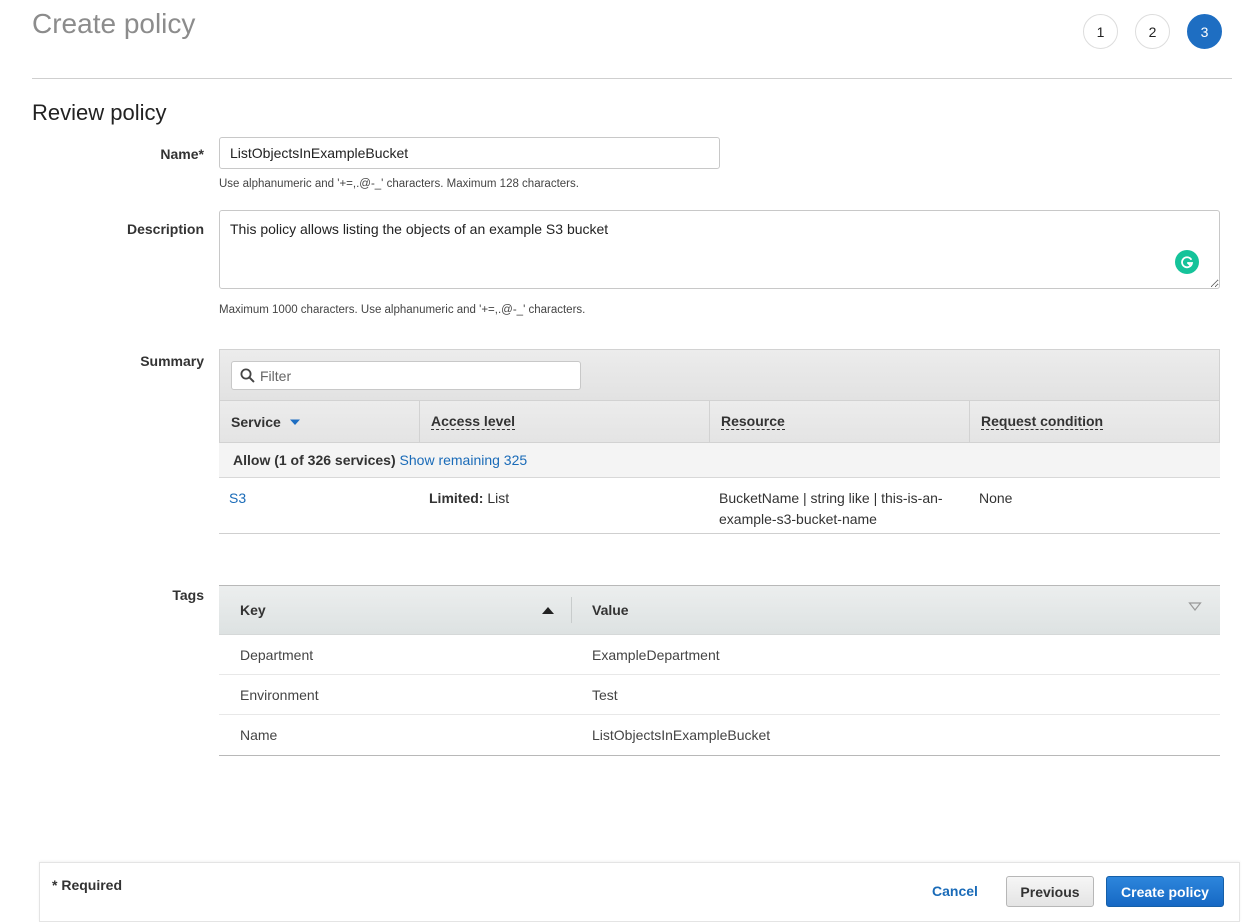  I want to click on tag-value: Test, so click(605, 694).